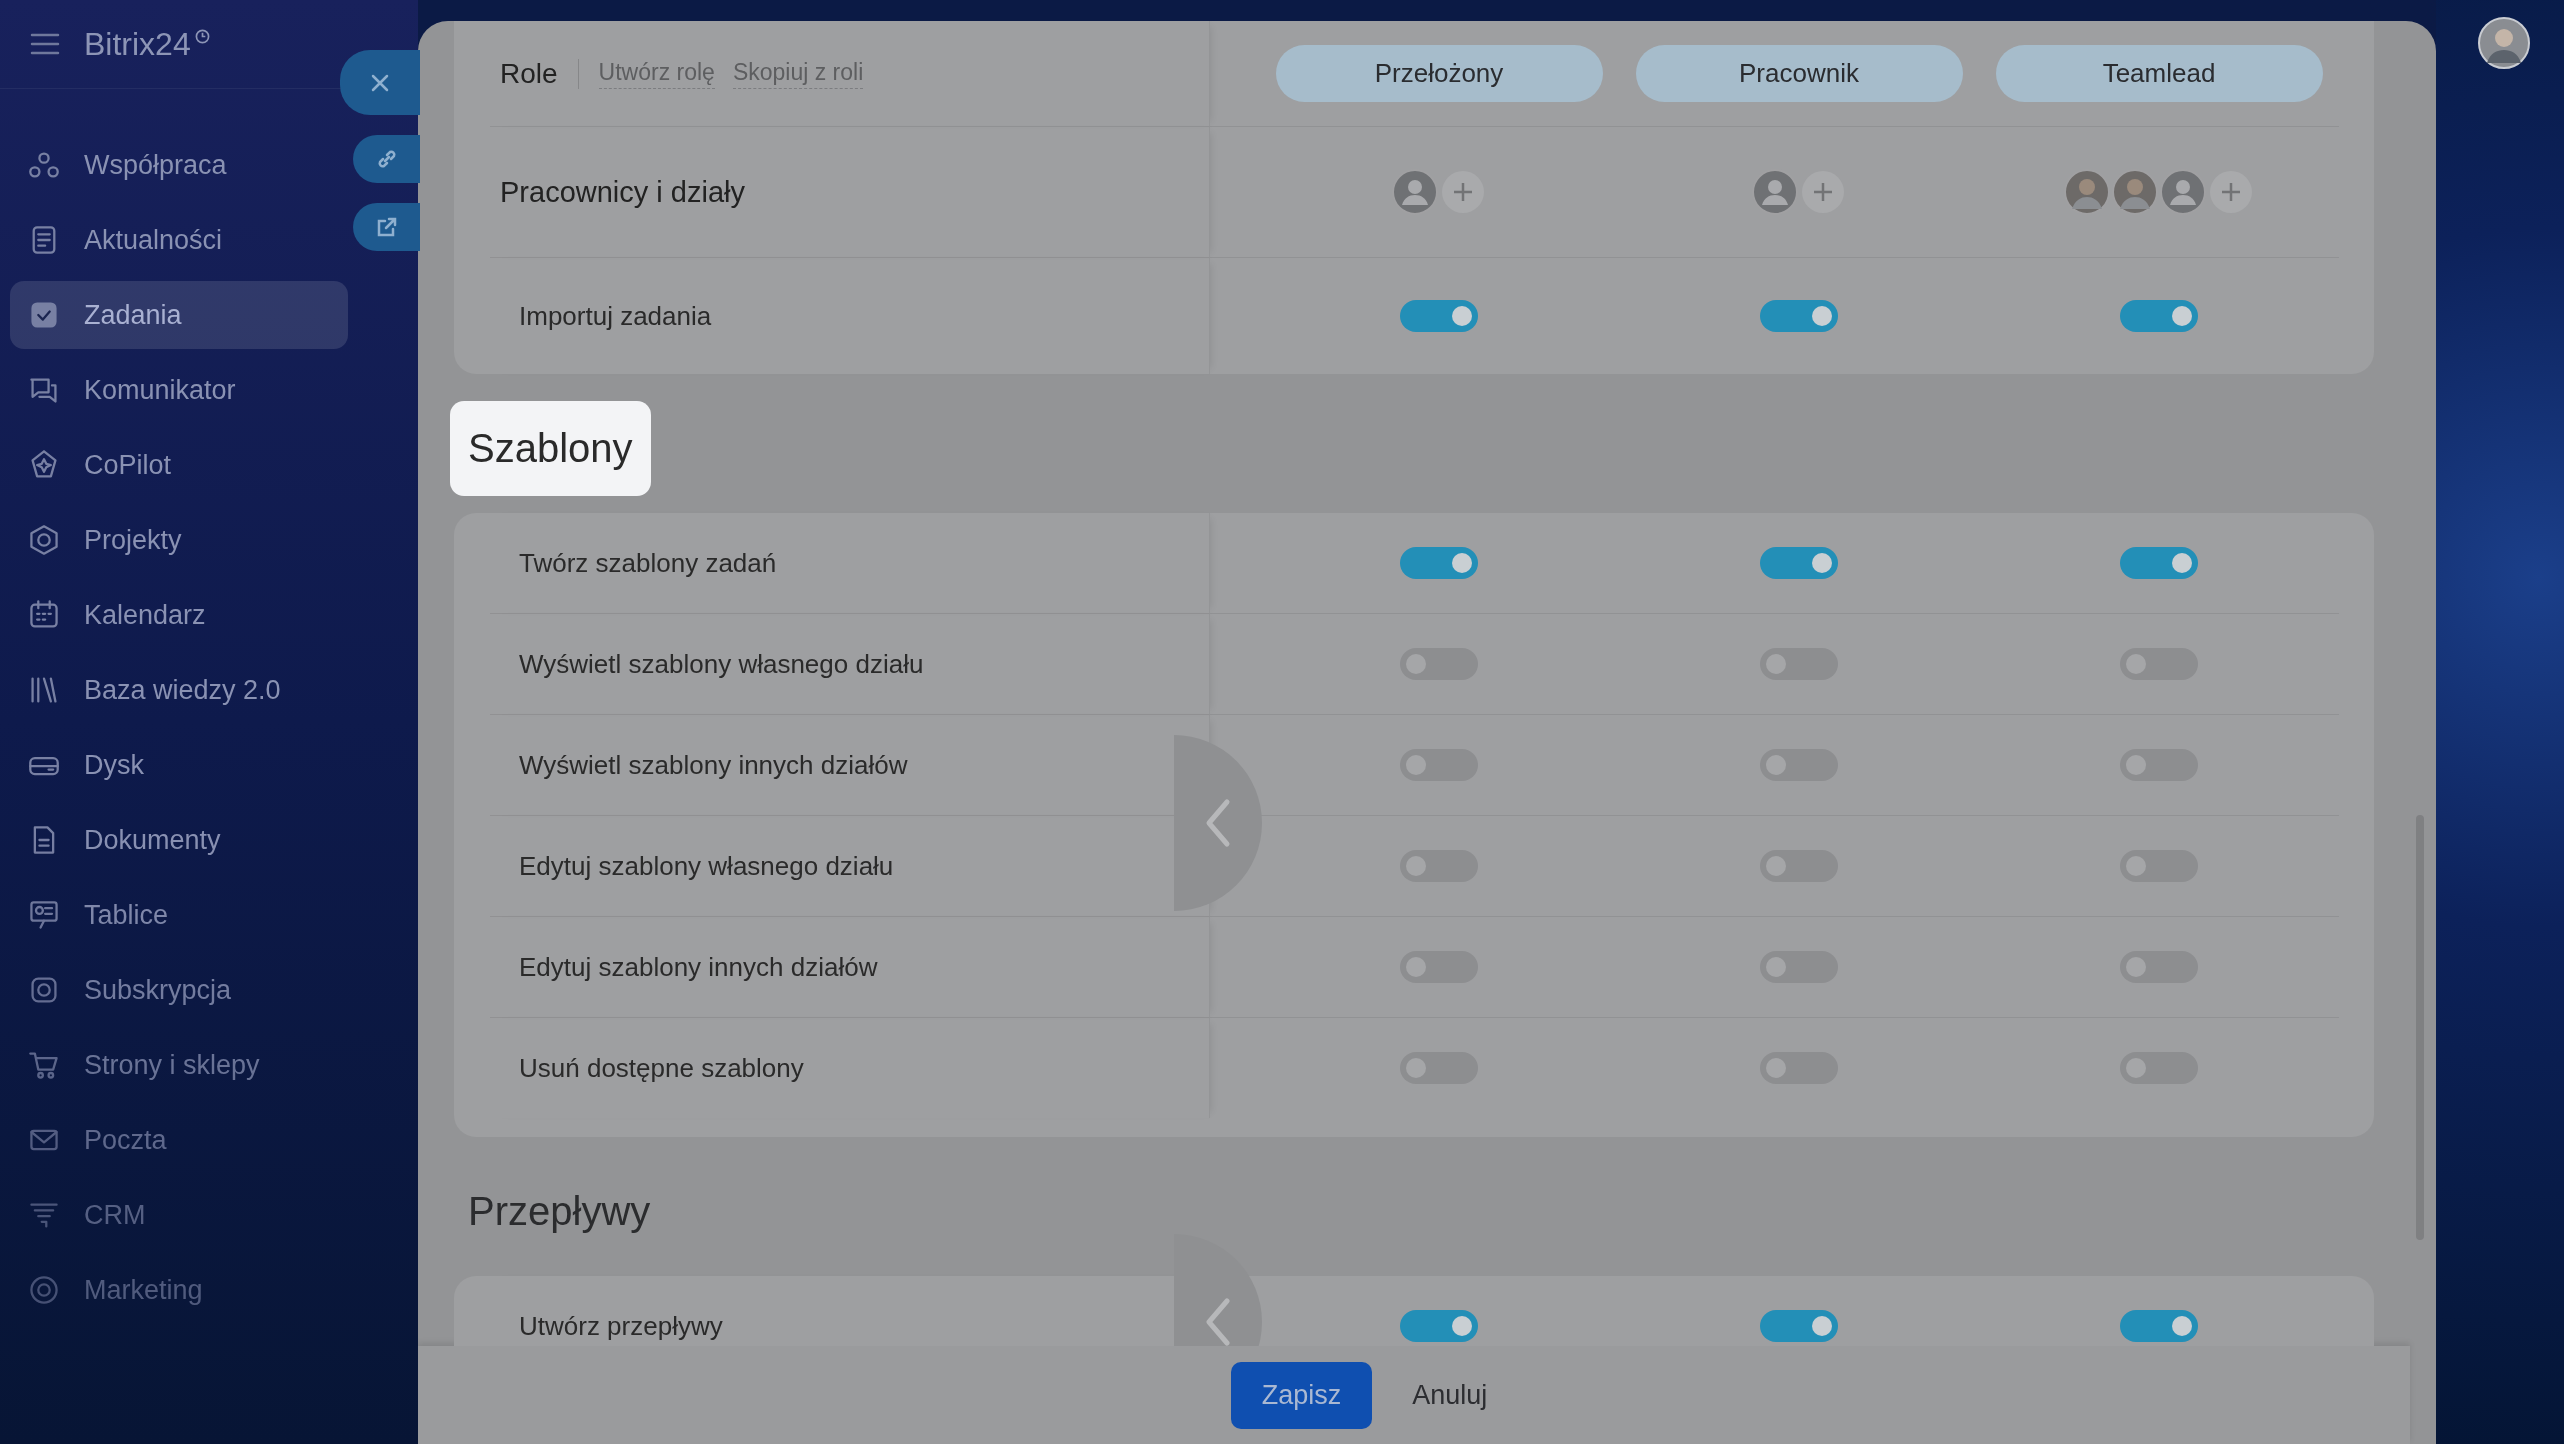 This screenshot has height=1444, width=2564. I want to click on row-label: Pracownicy i działy, so click(622, 192).